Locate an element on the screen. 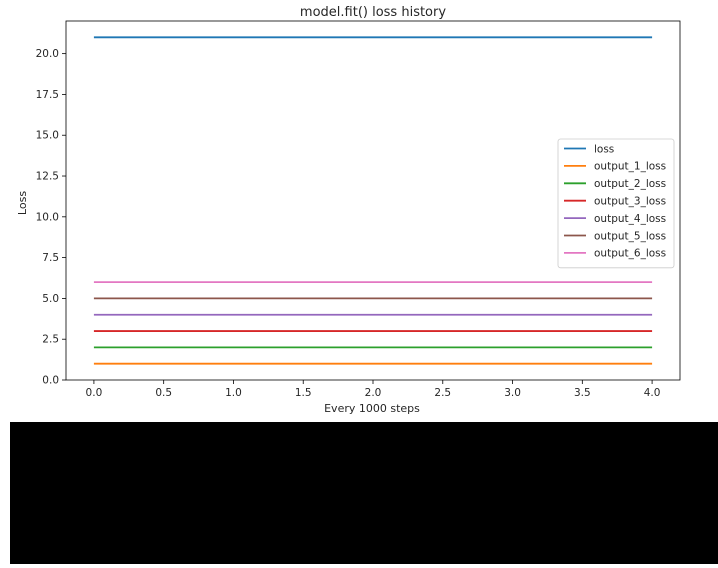  chart-title: model.fit() loss history is located at coordinates (373, 12).